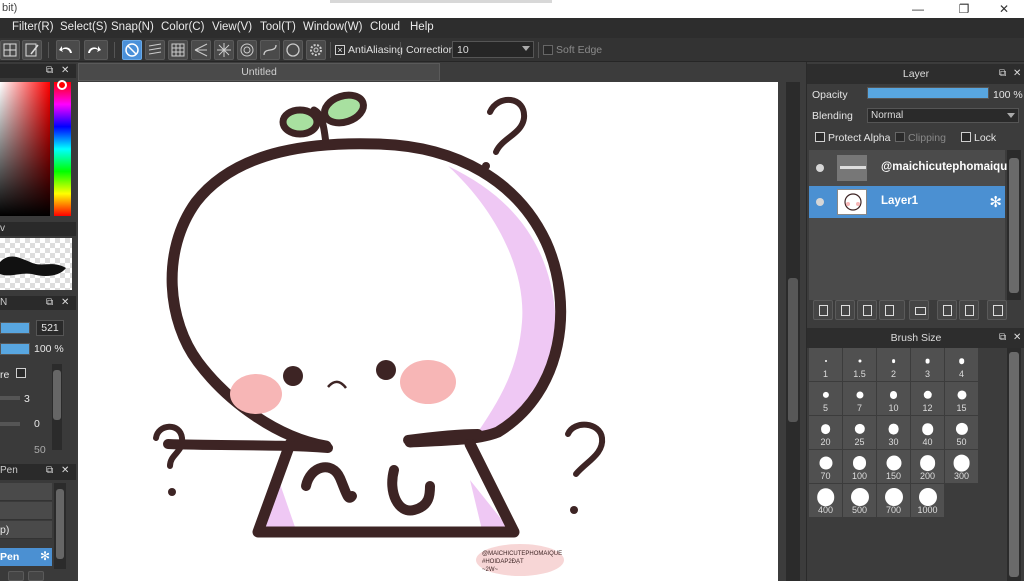 Image resolution: width=1024 pixels, height=581 pixels. I want to click on snap-circle-button, so click(293, 50).